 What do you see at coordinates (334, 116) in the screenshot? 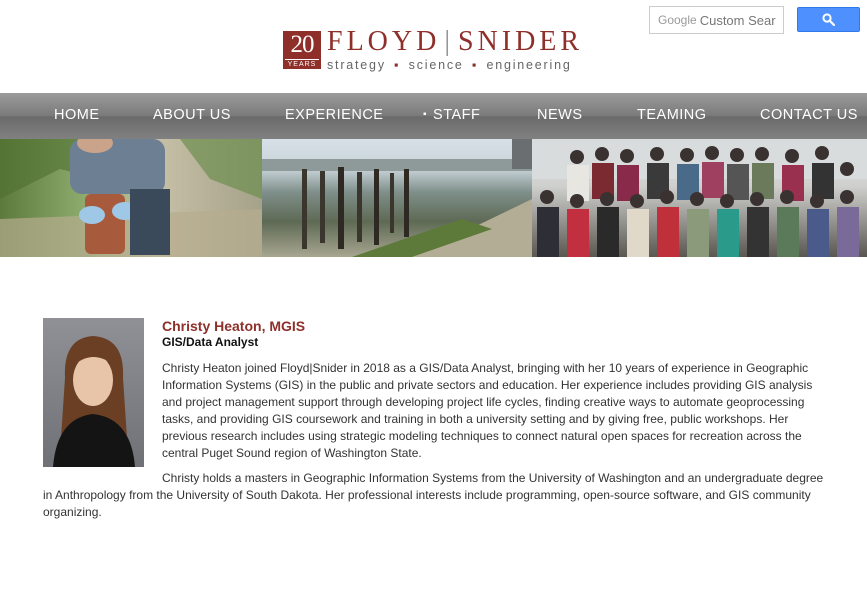
I see `nav-experience: EXPERIENCE` at bounding box center [334, 116].